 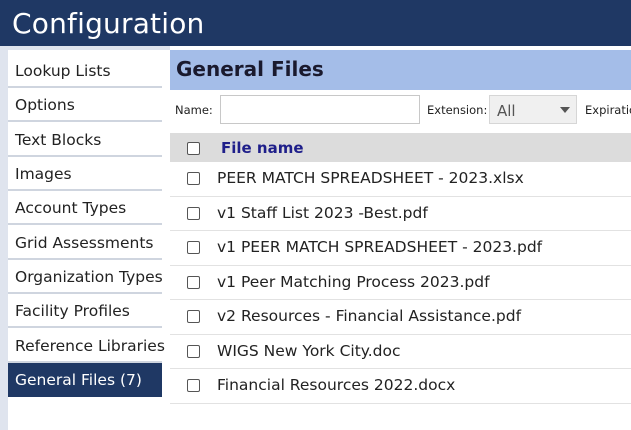 What do you see at coordinates (108, 23) in the screenshot?
I see `app-title: Configuration` at bounding box center [108, 23].